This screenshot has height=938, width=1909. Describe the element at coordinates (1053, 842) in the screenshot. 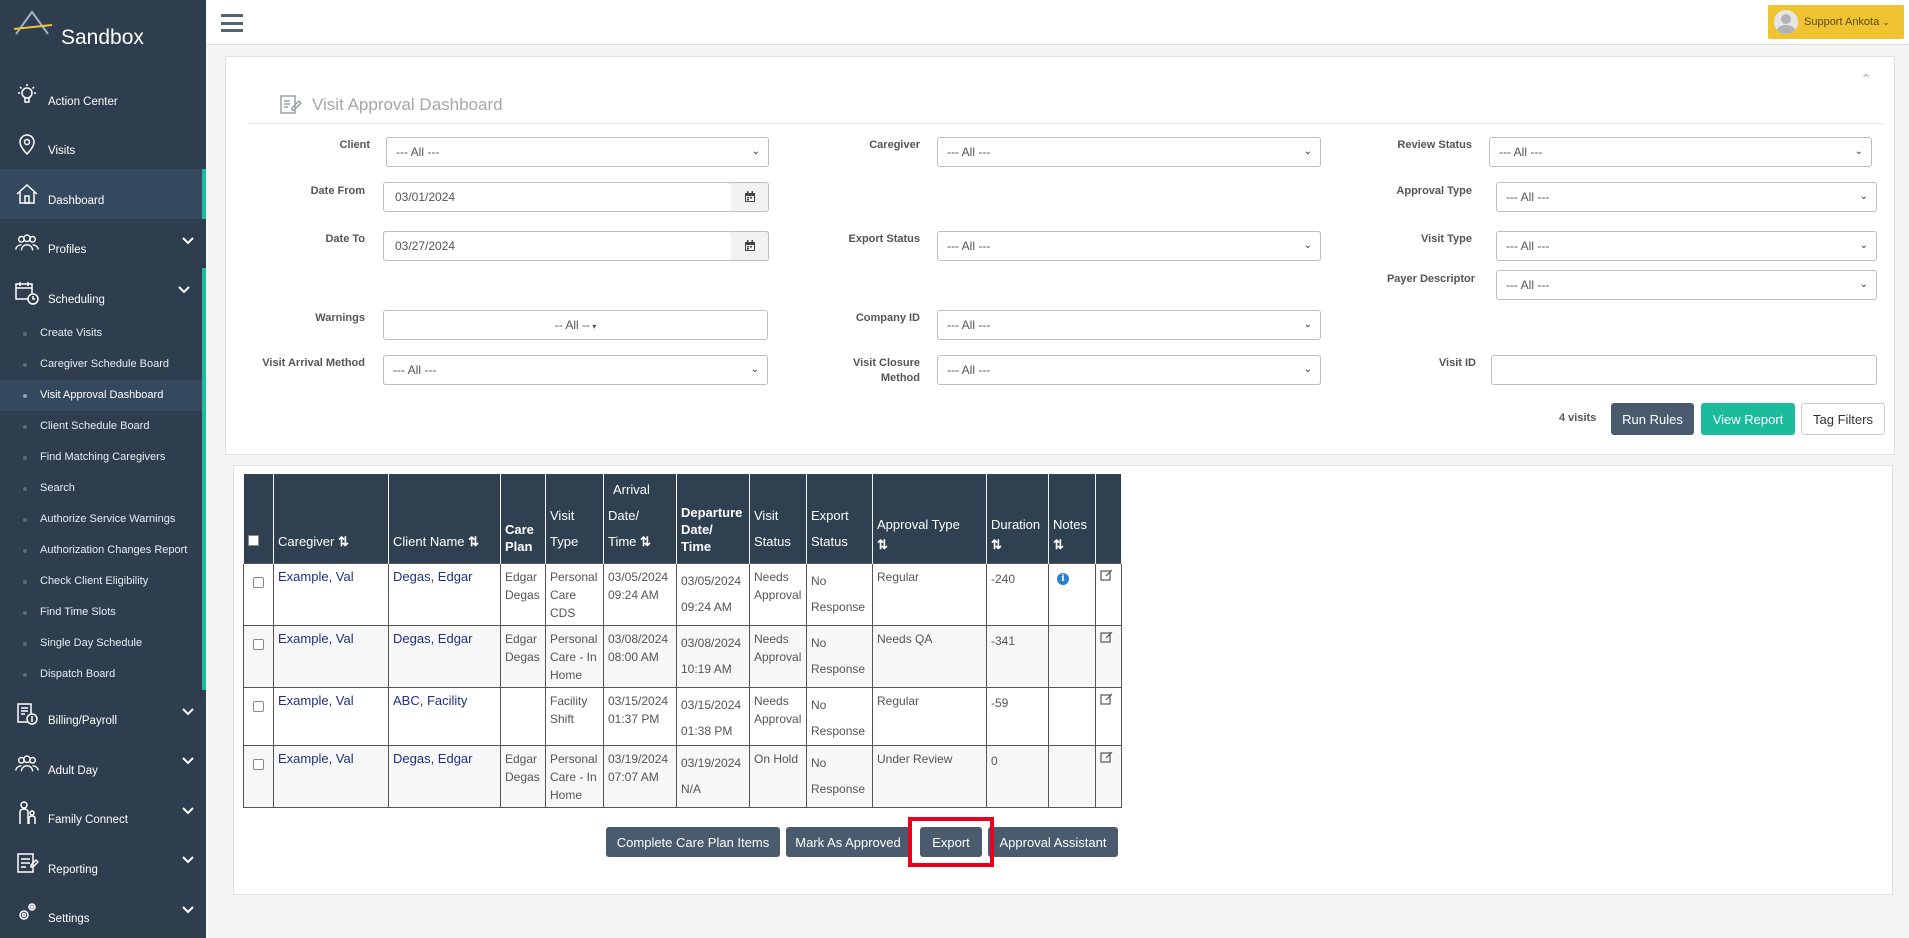

I see `approval-assistant-button: Approval Assistant` at that location.